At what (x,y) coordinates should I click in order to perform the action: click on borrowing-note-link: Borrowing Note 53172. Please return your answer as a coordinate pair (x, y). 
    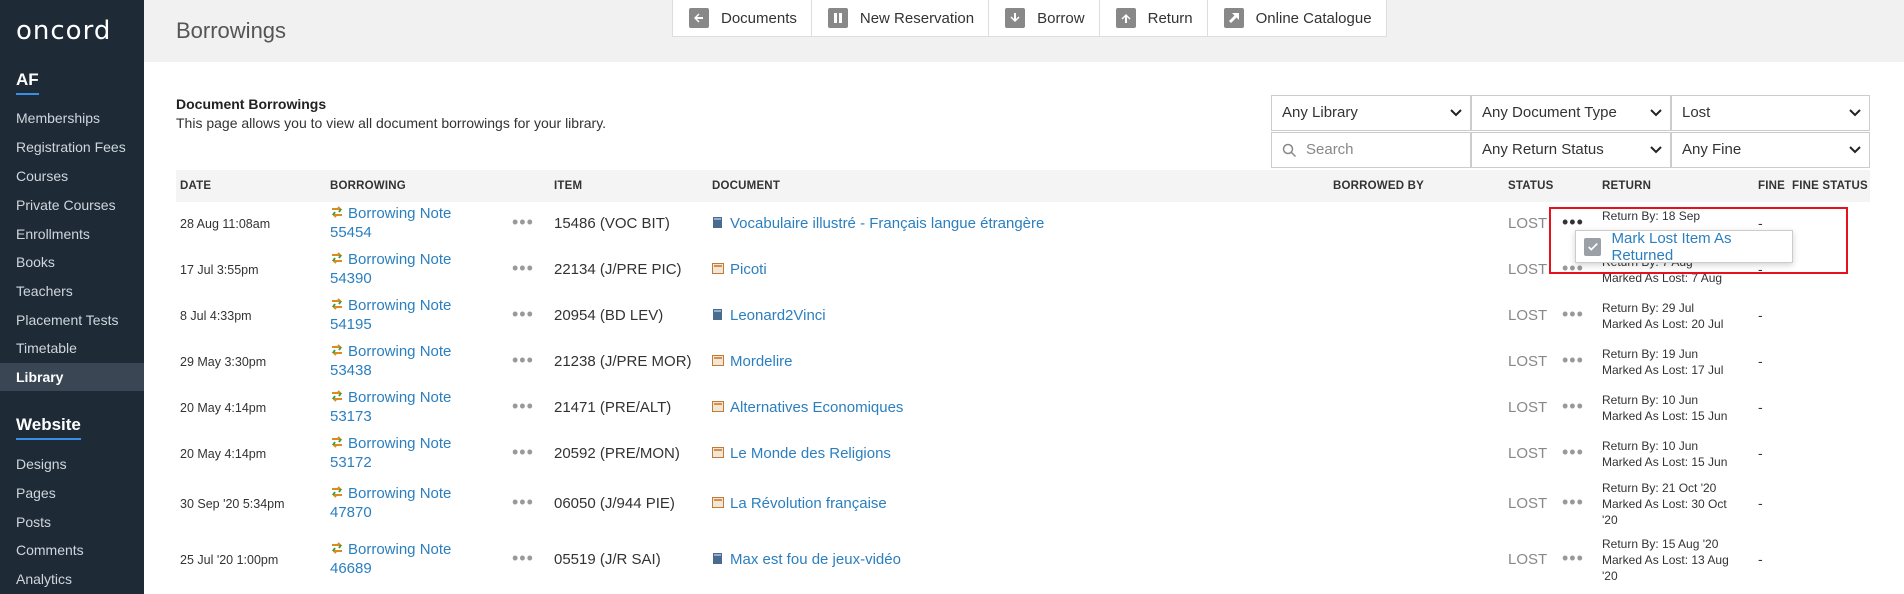
    Looking at the image, I should click on (390, 453).